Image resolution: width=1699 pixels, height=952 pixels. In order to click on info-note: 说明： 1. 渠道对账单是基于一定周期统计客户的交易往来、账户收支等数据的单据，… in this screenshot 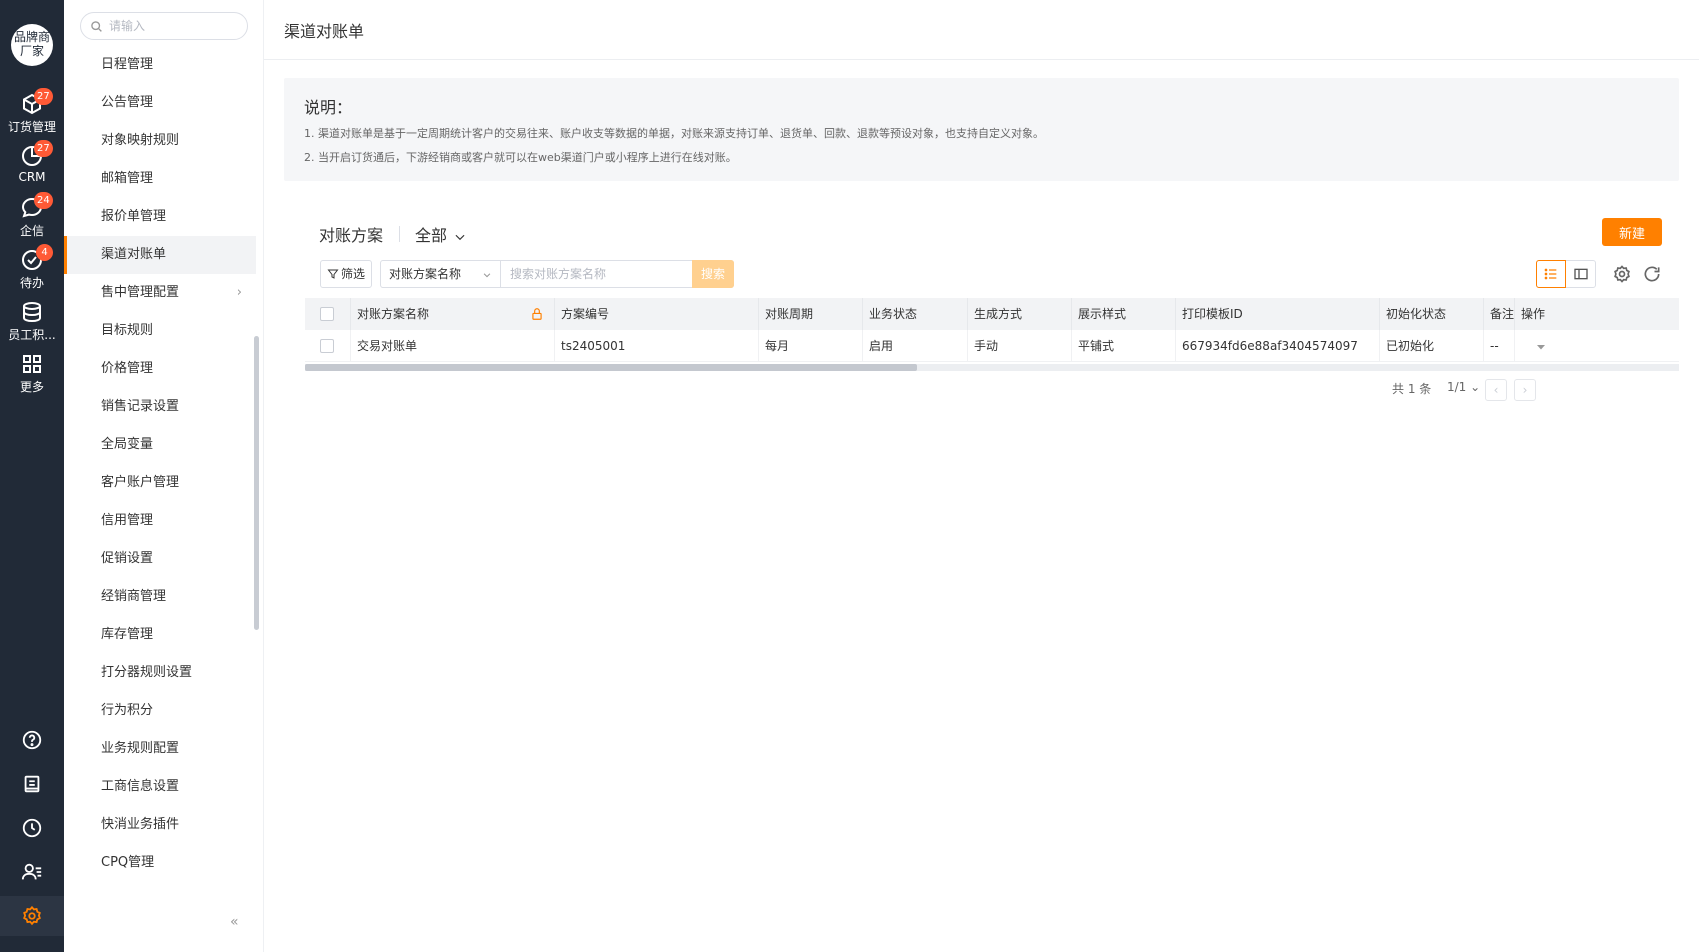, I will do `click(981, 129)`.